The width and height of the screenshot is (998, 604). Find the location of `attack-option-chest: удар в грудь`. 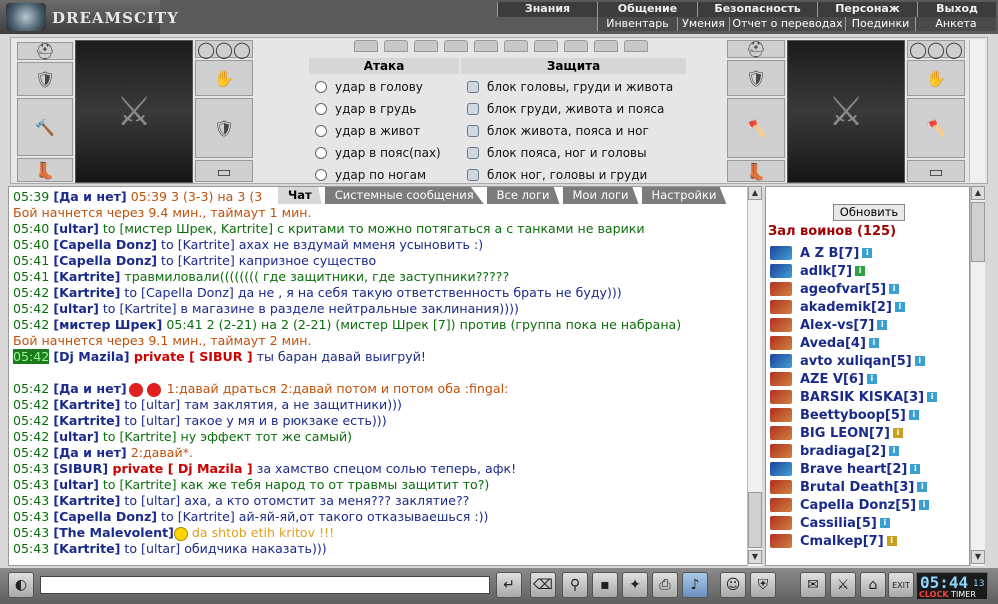

attack-option-chest: удар в грудь is located at coordinates (384, 109).